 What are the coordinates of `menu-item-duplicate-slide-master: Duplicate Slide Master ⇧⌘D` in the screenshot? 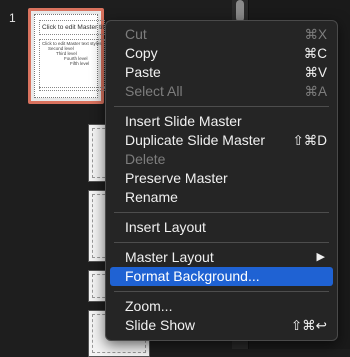 It's located at (221, 140).